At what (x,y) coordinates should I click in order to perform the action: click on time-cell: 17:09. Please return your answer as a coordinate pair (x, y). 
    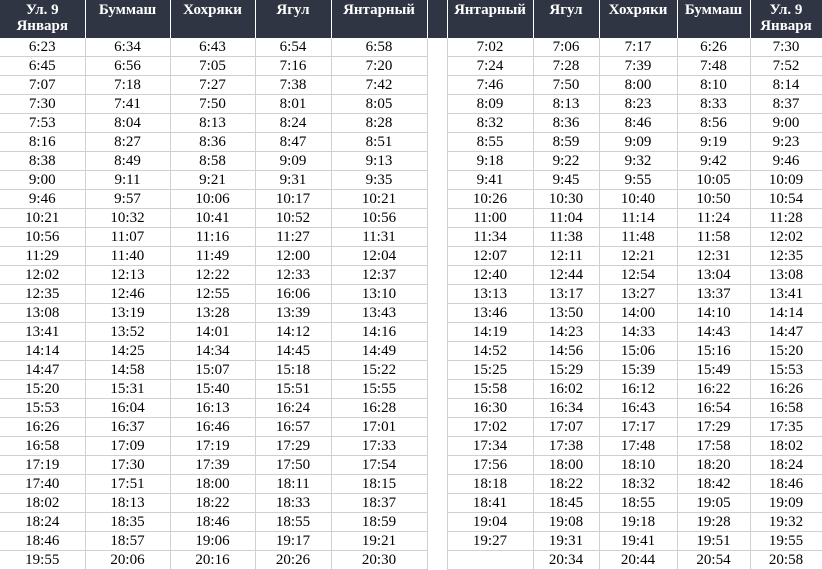
    Looking at the image, I should click on (128, 446).